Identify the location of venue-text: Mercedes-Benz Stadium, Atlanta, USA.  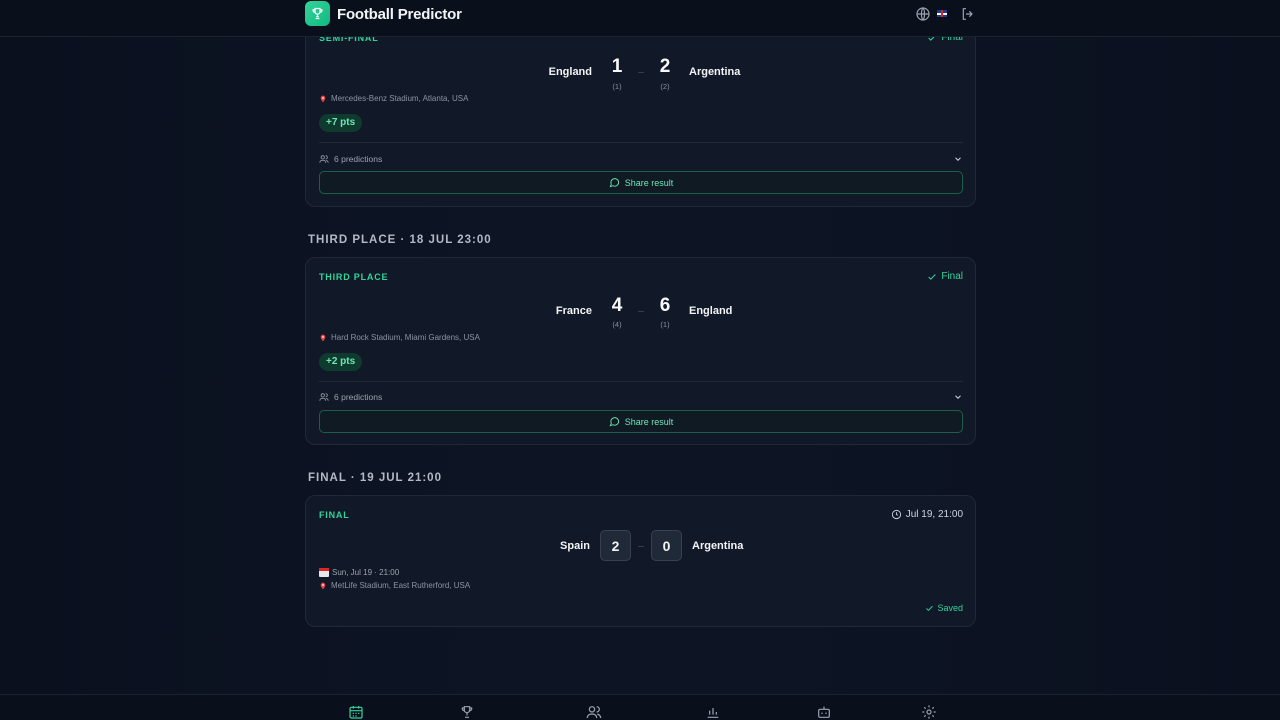
(400, 98).